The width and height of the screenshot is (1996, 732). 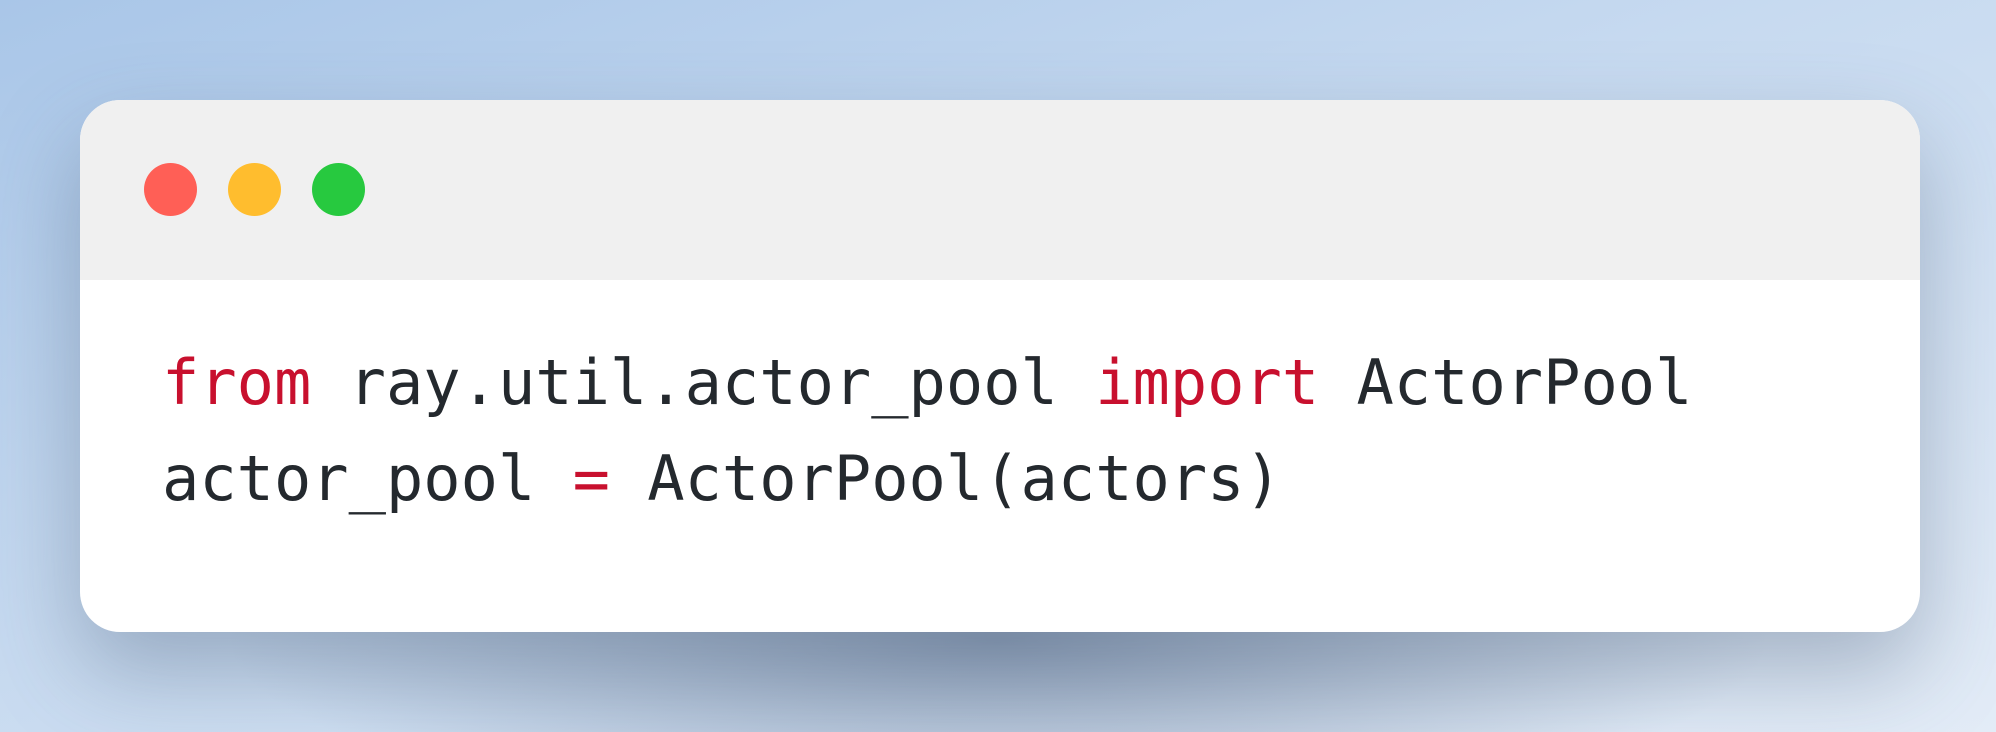 What do you see at coordinates (170, 189) in the screenshot?
I see `close-button` at bounding box center [170, 189].